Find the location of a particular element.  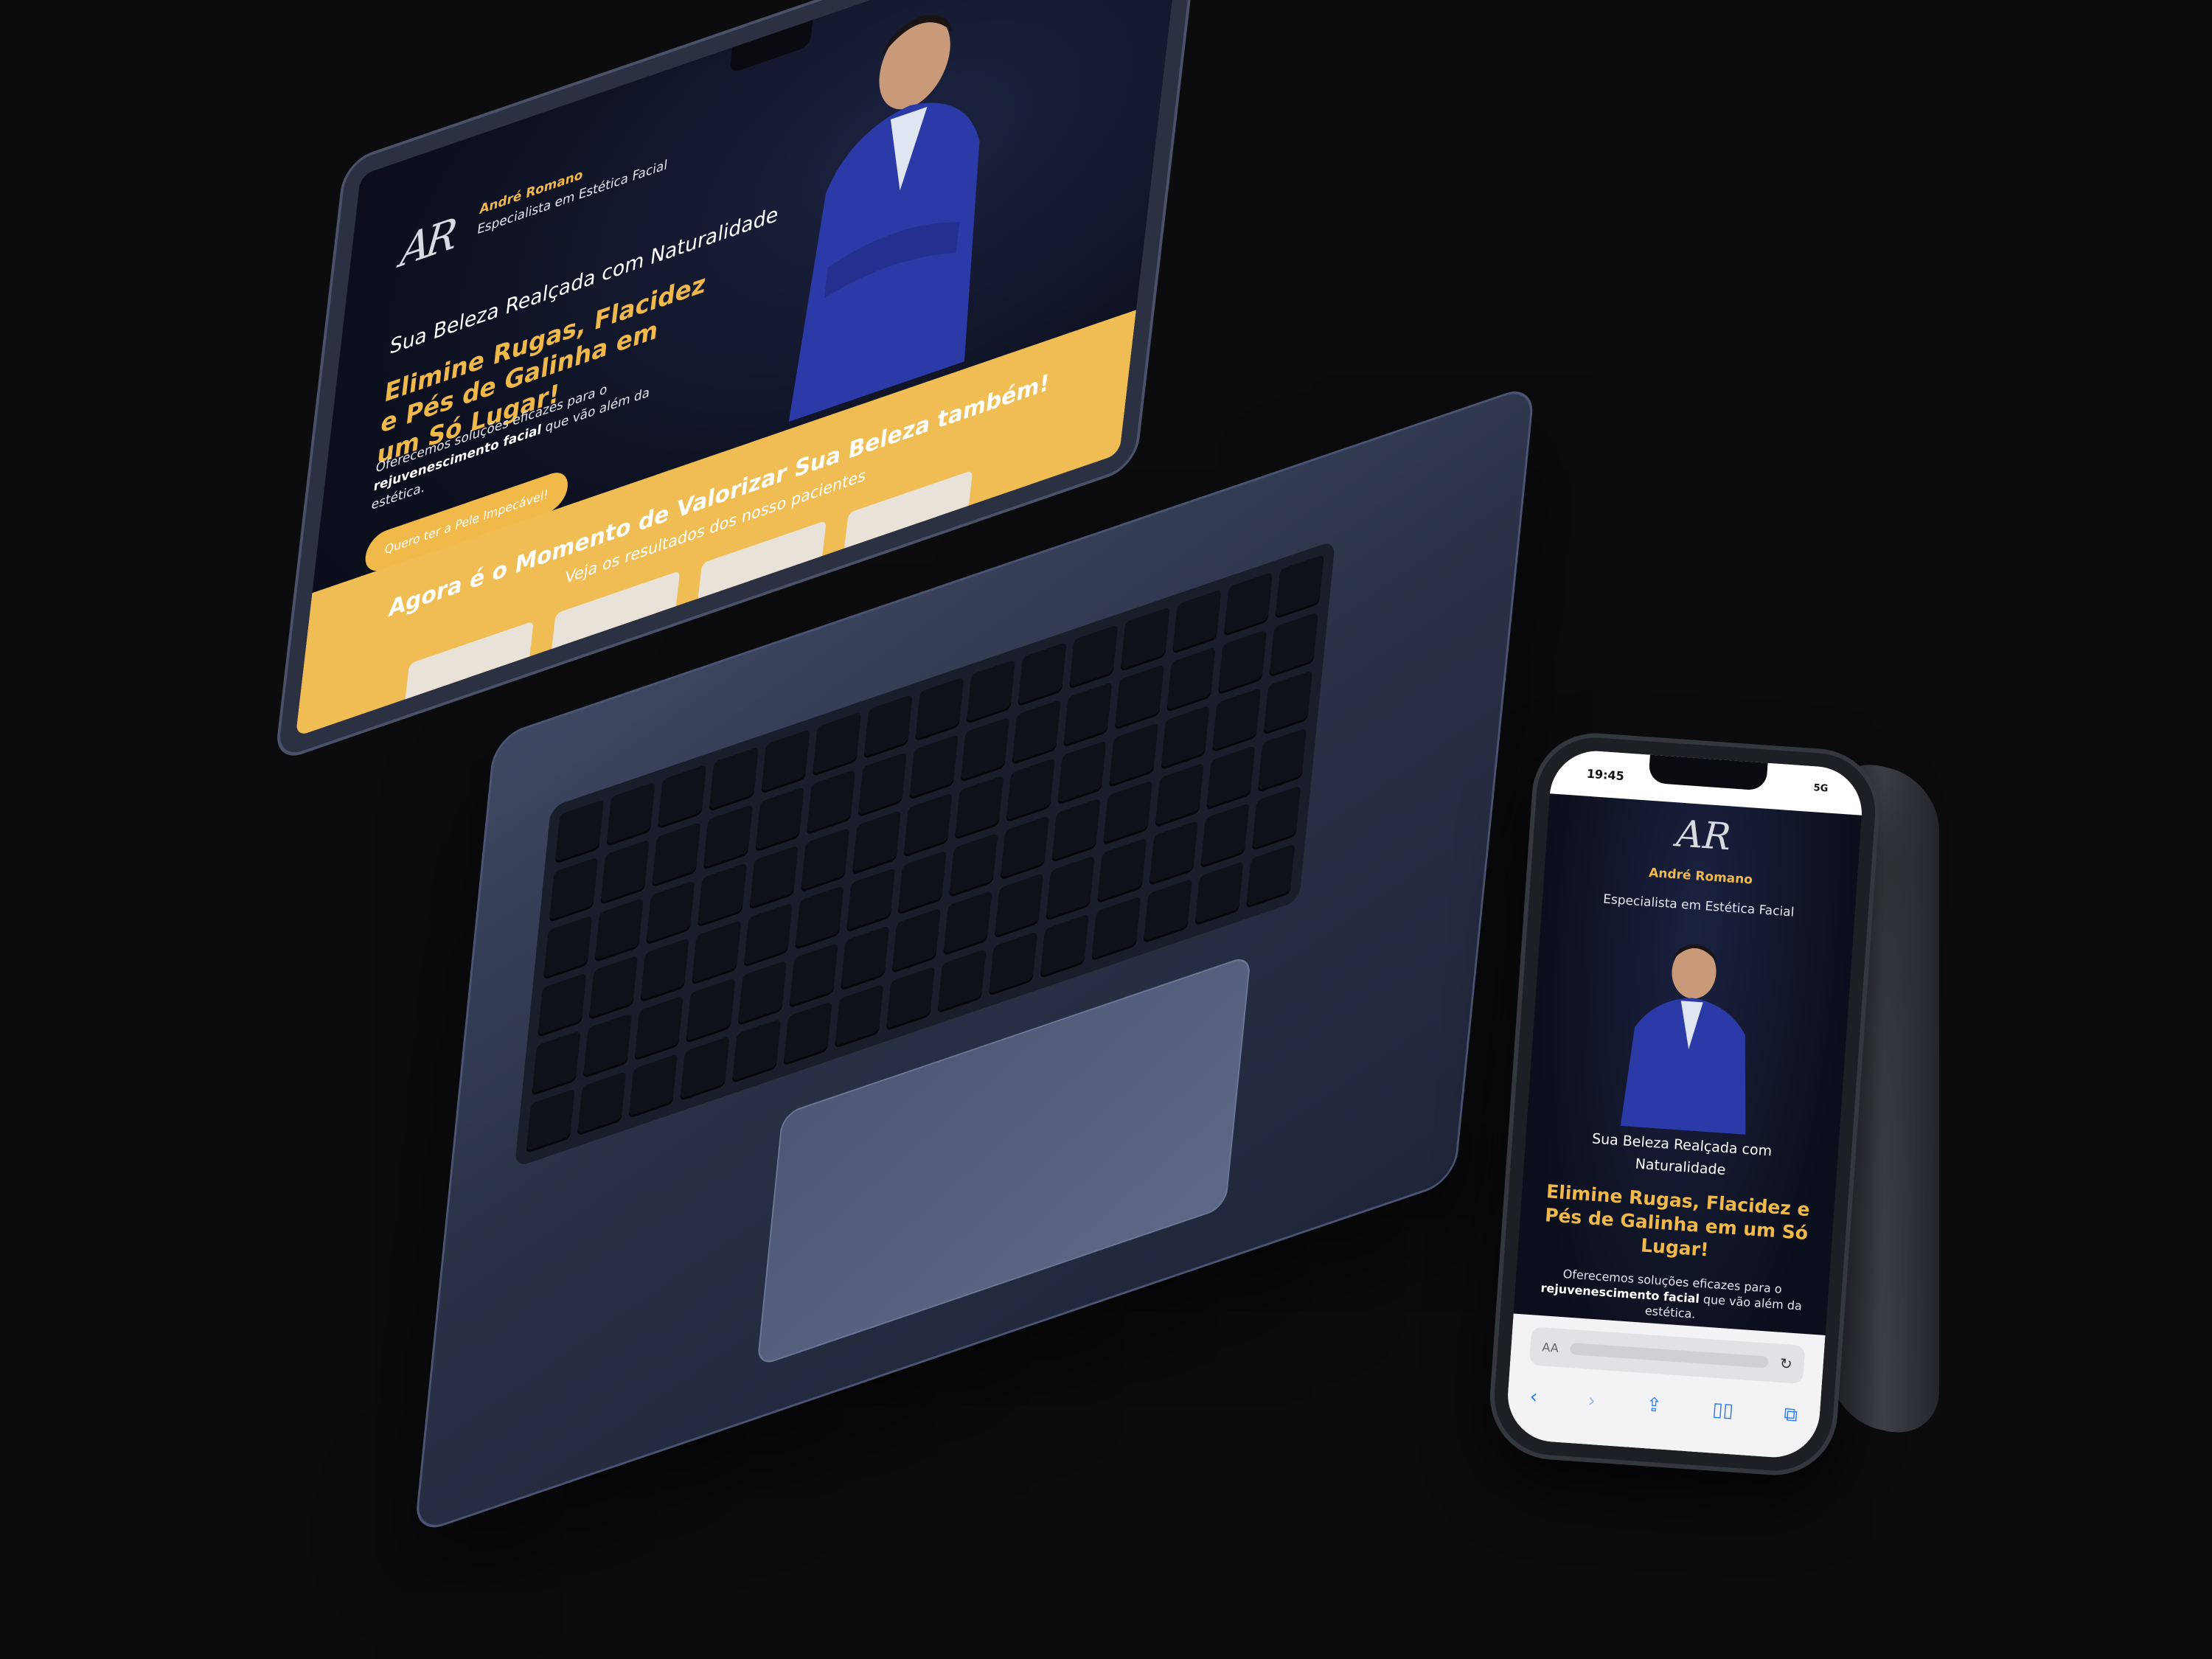

reader-mode-button: AA is located at coordinates (1550, 1347).